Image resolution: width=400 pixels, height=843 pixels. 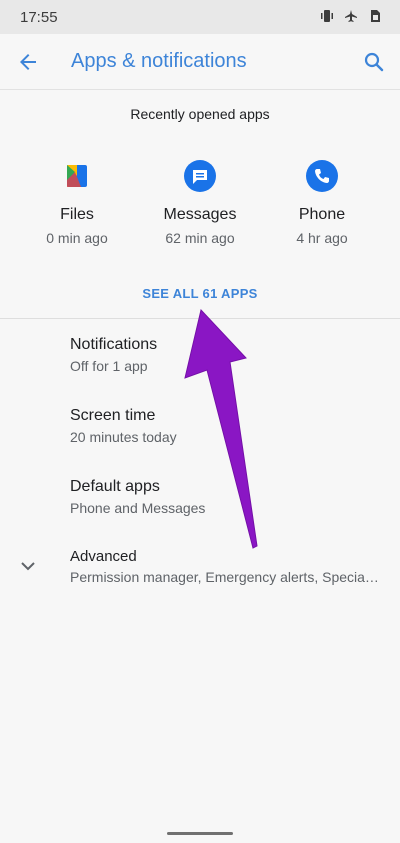 What do you see at coordinates (374, 62) in the screenshot?
I see `search-icon` at bounding box center [374, 62].